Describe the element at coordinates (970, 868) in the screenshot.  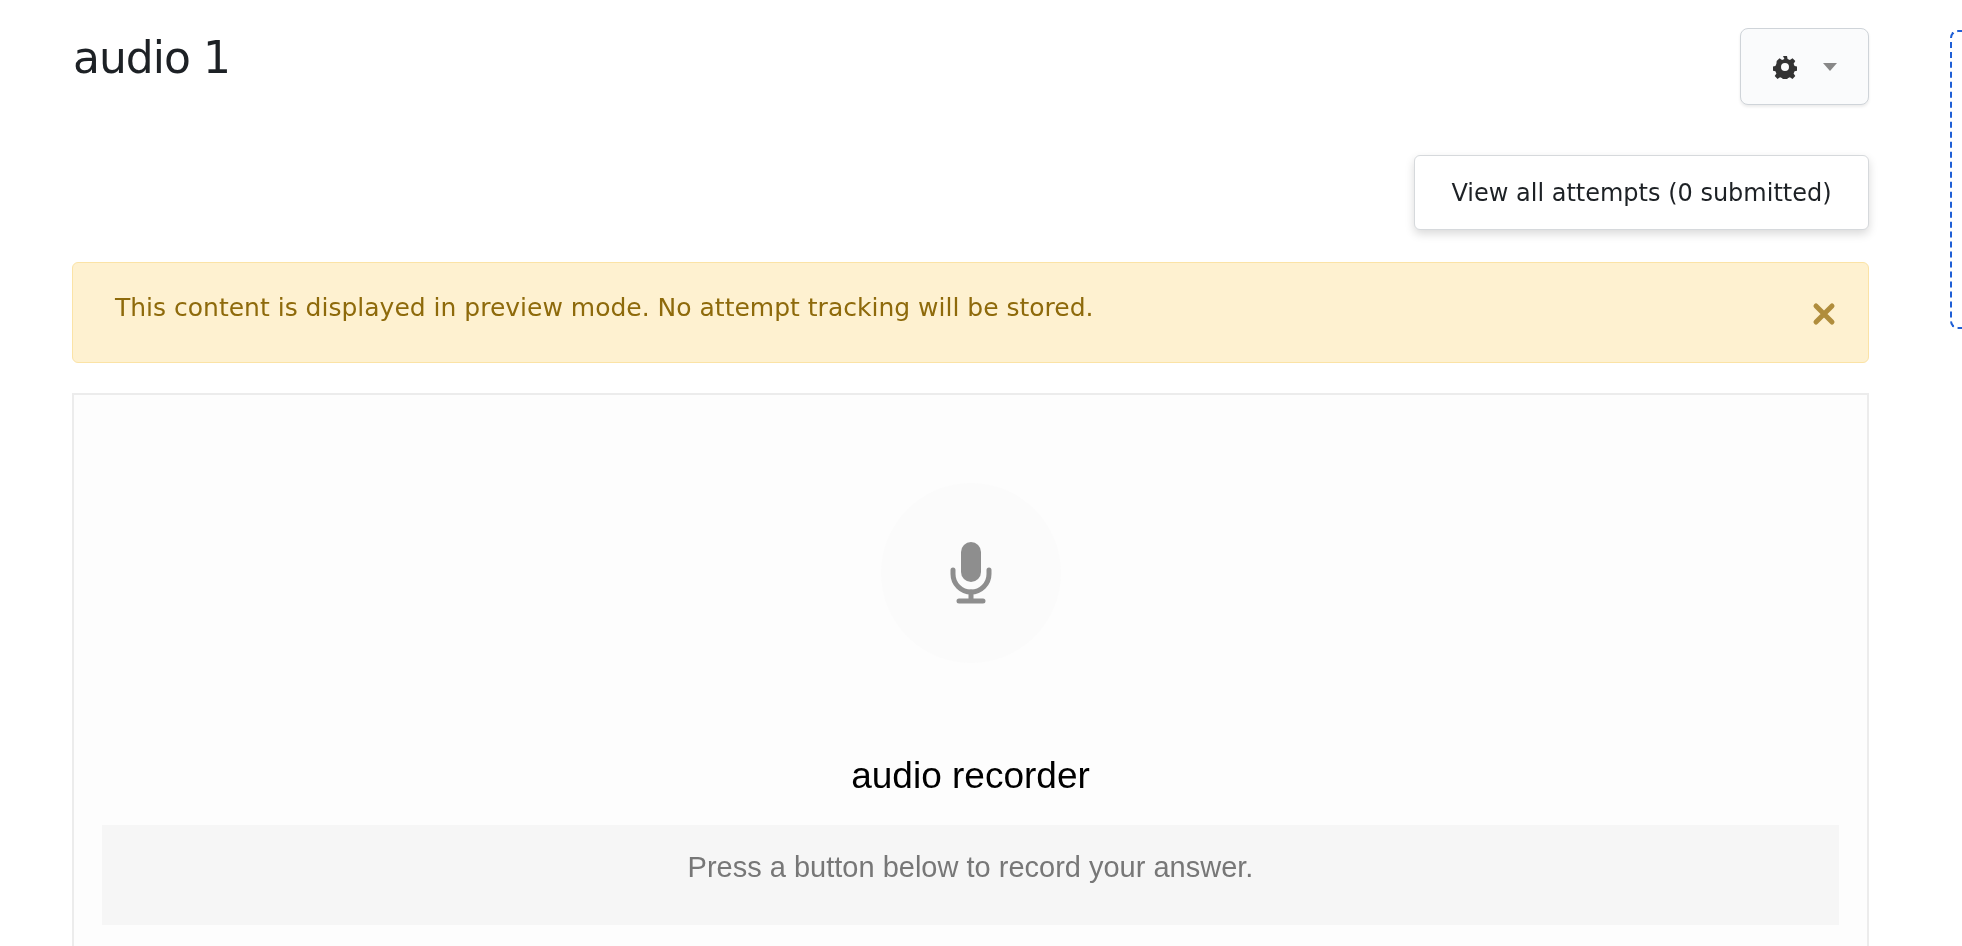
I see `status-text: Press a button below to record your answer.` at that location.